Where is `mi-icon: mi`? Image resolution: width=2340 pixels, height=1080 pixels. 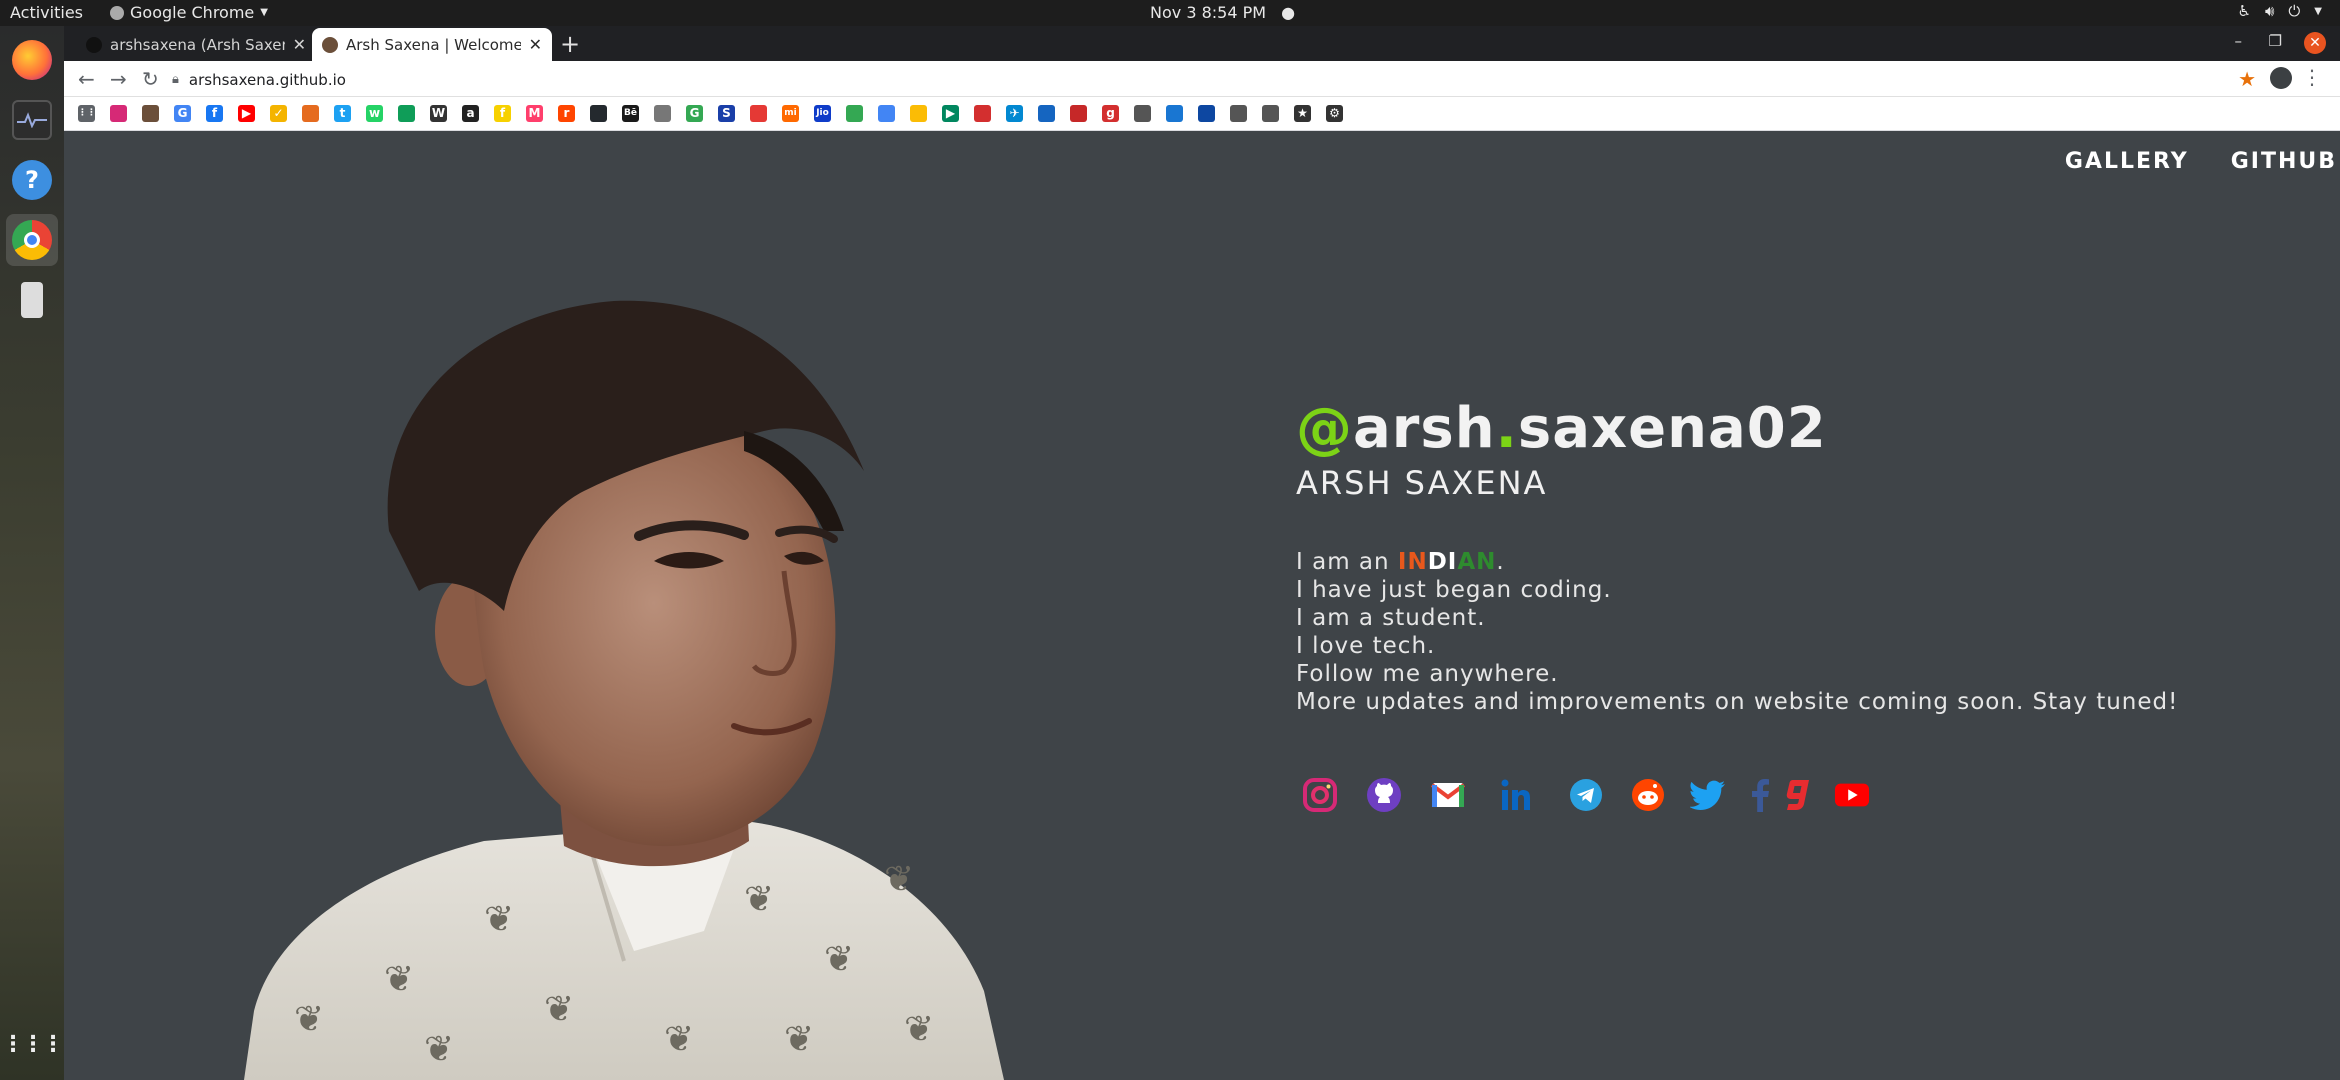
mi-icon: mi is located at coordinates (790, 113).